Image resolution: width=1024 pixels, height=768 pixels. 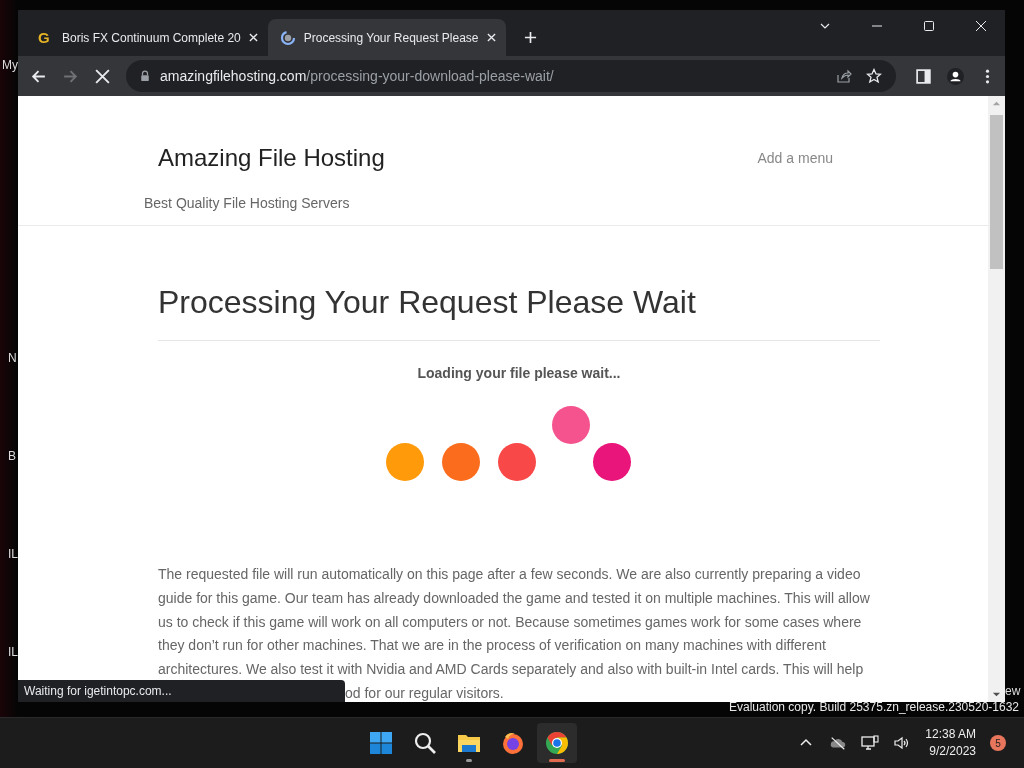 What do you see at coordinates (844, 76) in the screenshot?
I see `share-icon` at bounding box center [844, 76].